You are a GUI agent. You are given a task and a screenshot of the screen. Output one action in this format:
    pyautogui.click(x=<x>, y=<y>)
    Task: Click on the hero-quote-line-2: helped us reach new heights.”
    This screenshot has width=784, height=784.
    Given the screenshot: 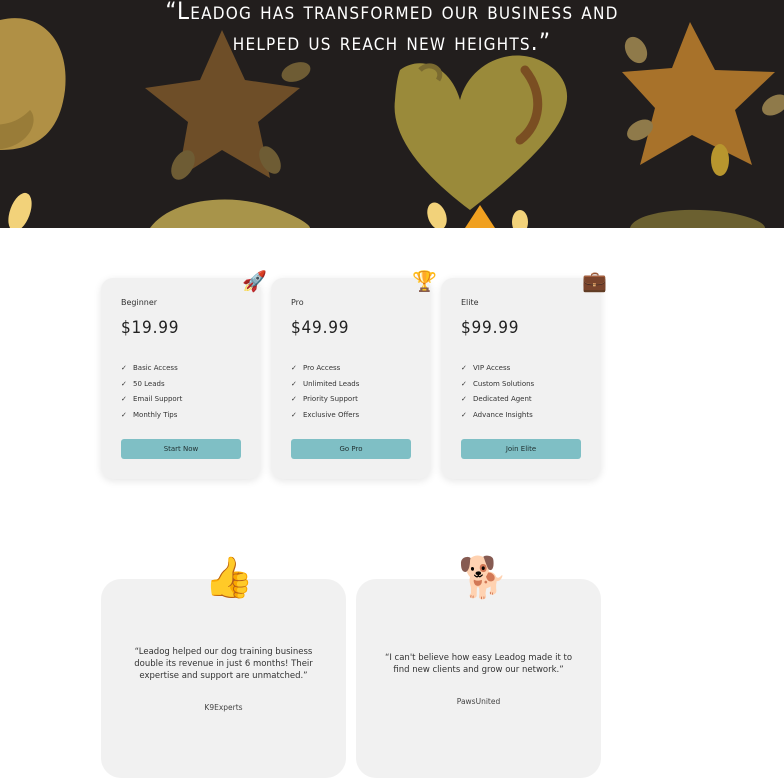 What is the action you would take?
    pyautogui.click(x=392, y=42)
    